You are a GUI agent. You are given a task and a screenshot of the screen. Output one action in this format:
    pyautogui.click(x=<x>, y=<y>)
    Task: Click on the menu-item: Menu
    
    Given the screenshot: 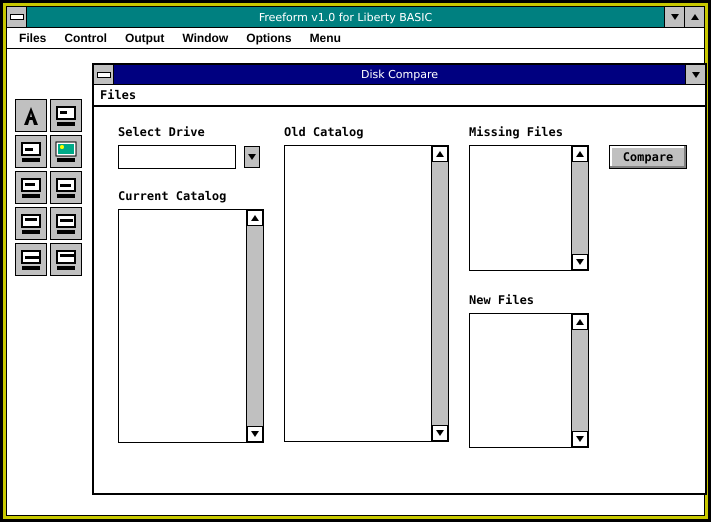 What is the action you would take?
    pyautogui.click(x=325, y=38)
    